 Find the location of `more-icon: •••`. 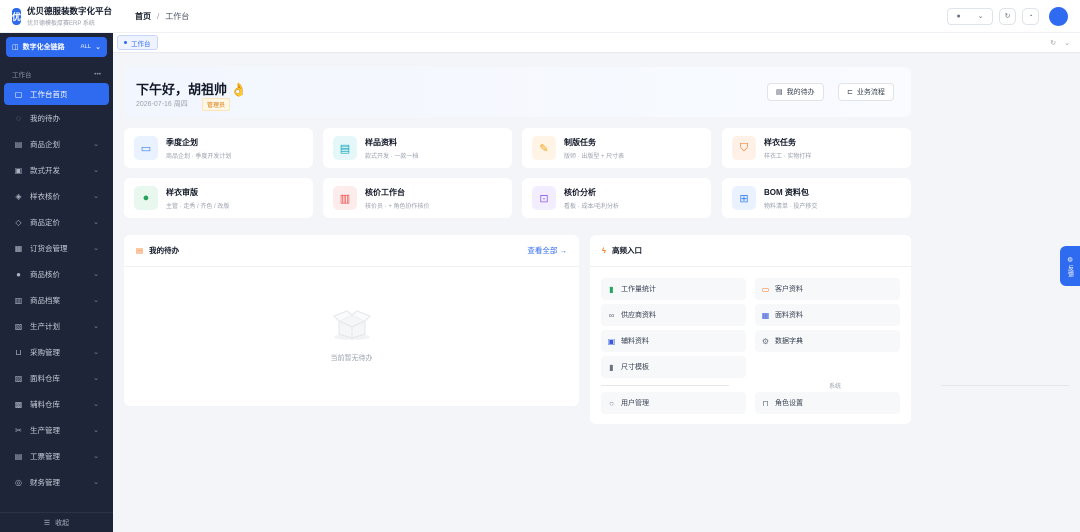

more-icon: ••• is located at coordinates (97, 74).